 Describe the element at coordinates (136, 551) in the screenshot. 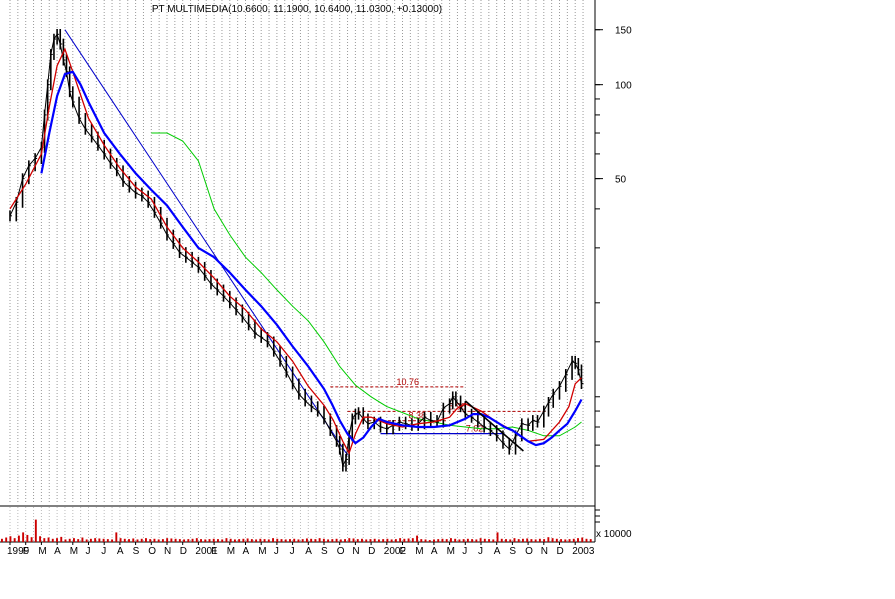

I see `x-tick-label: S` at that location.